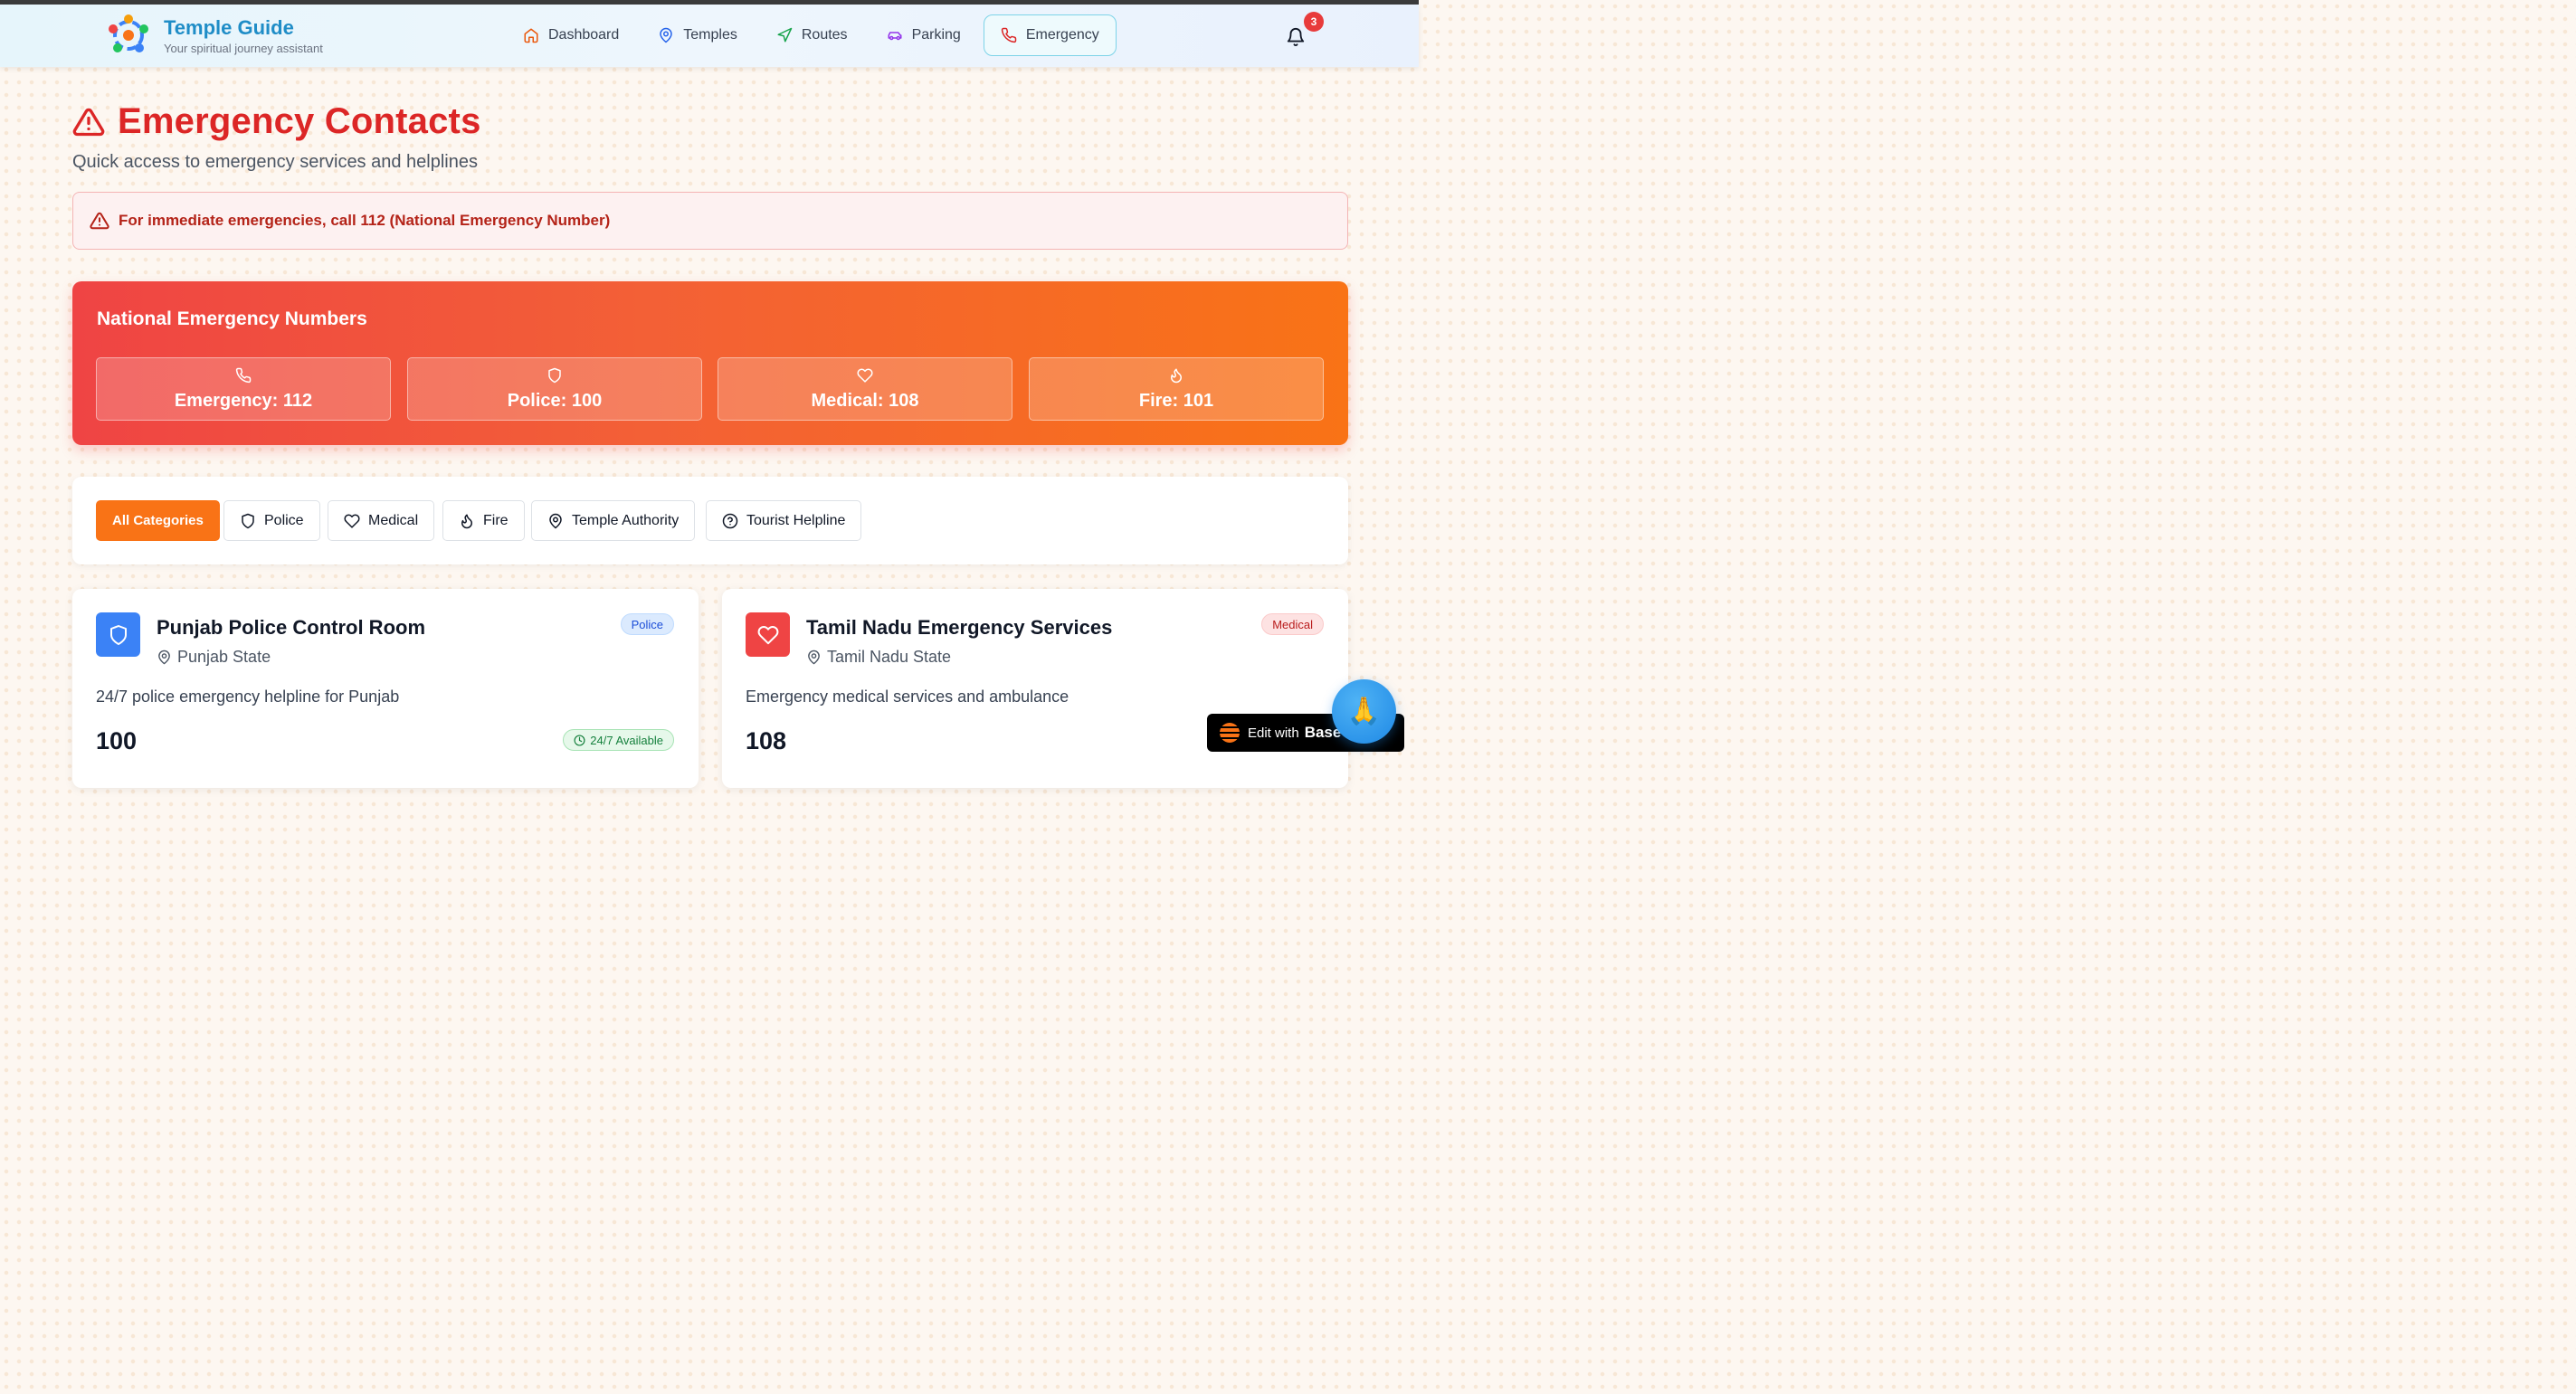  Describe the element at coordinates (1176, 389) in the screenshot. I see `national-number-fire: Fire: 101` at that location.